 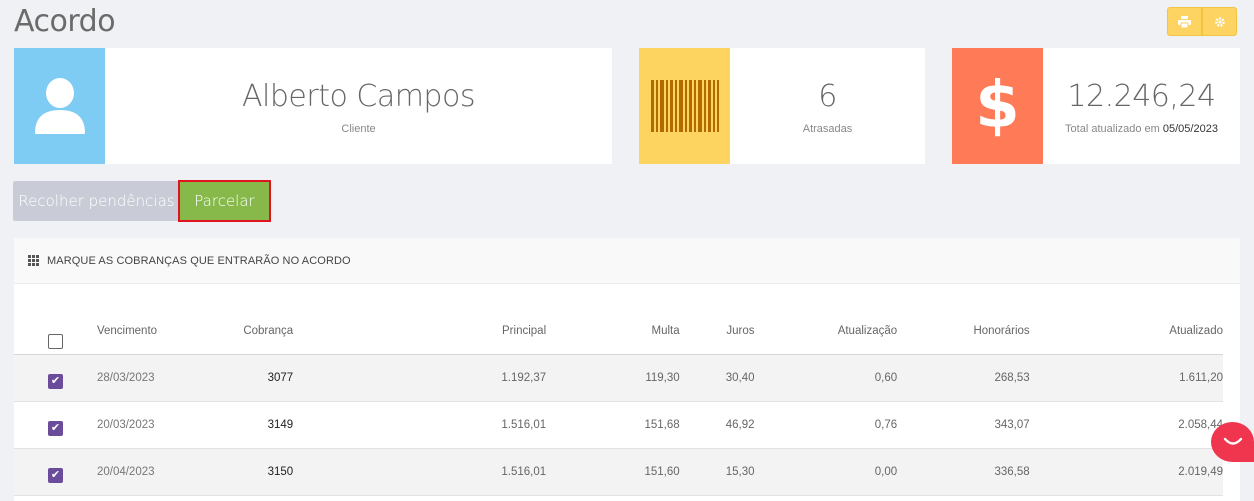 What do you see at coordinates (96, 201) in the screenshot?
I see `collect-pending-button: Recolher pendências` at bounding box center [96, 201].